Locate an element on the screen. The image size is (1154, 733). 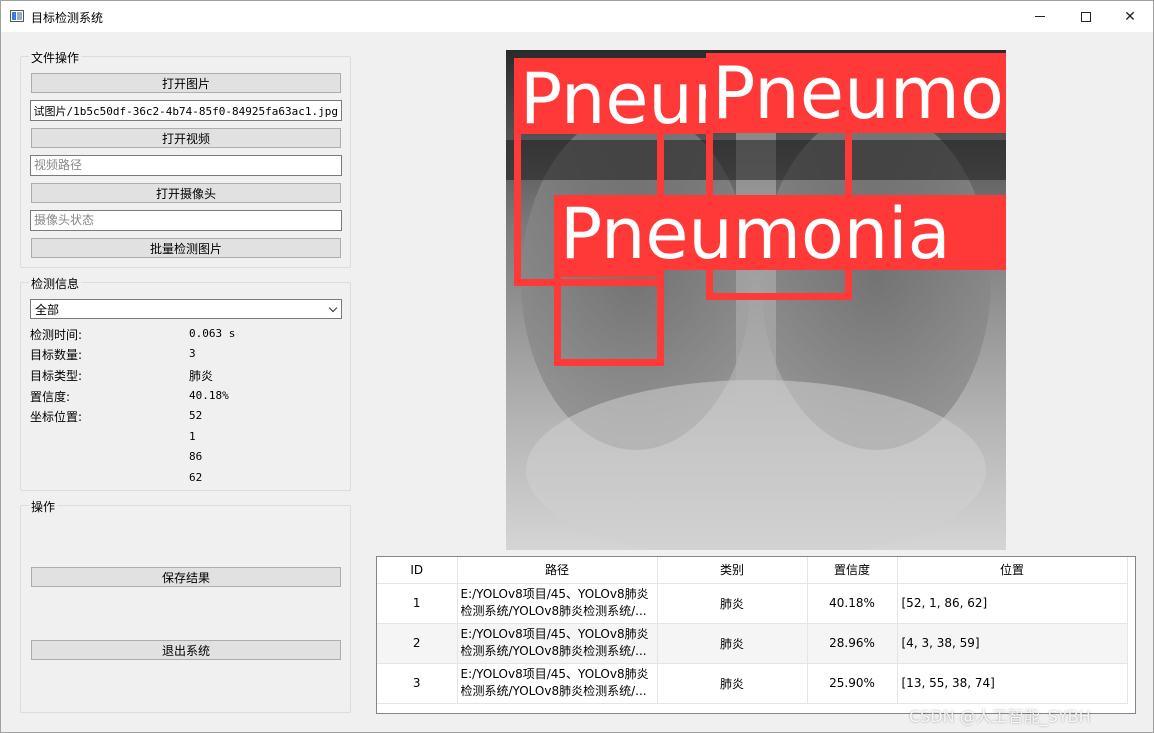
cell-position: [52, 1, 86, 62] is located at coordinates (1012, 603).